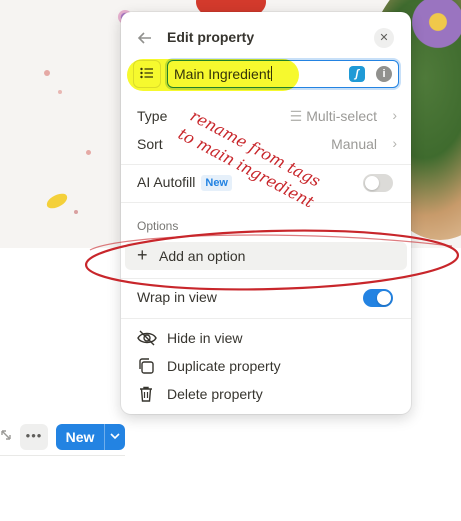 The height and width of the screenshot is (521, 461). What do you see at coordinates (7, 436) in the screenshot?
I see `resize-icon` at bounding box center [7, 436].